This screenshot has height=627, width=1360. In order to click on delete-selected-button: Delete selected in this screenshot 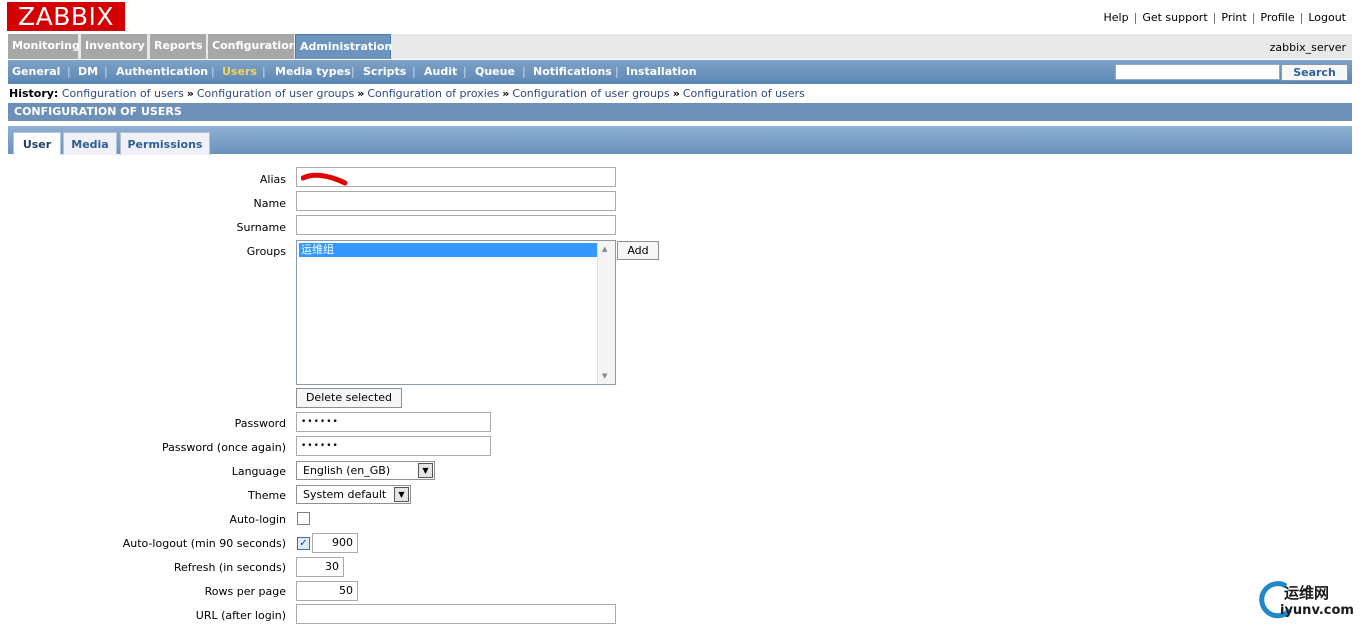, I will do `click(349, 398)`.